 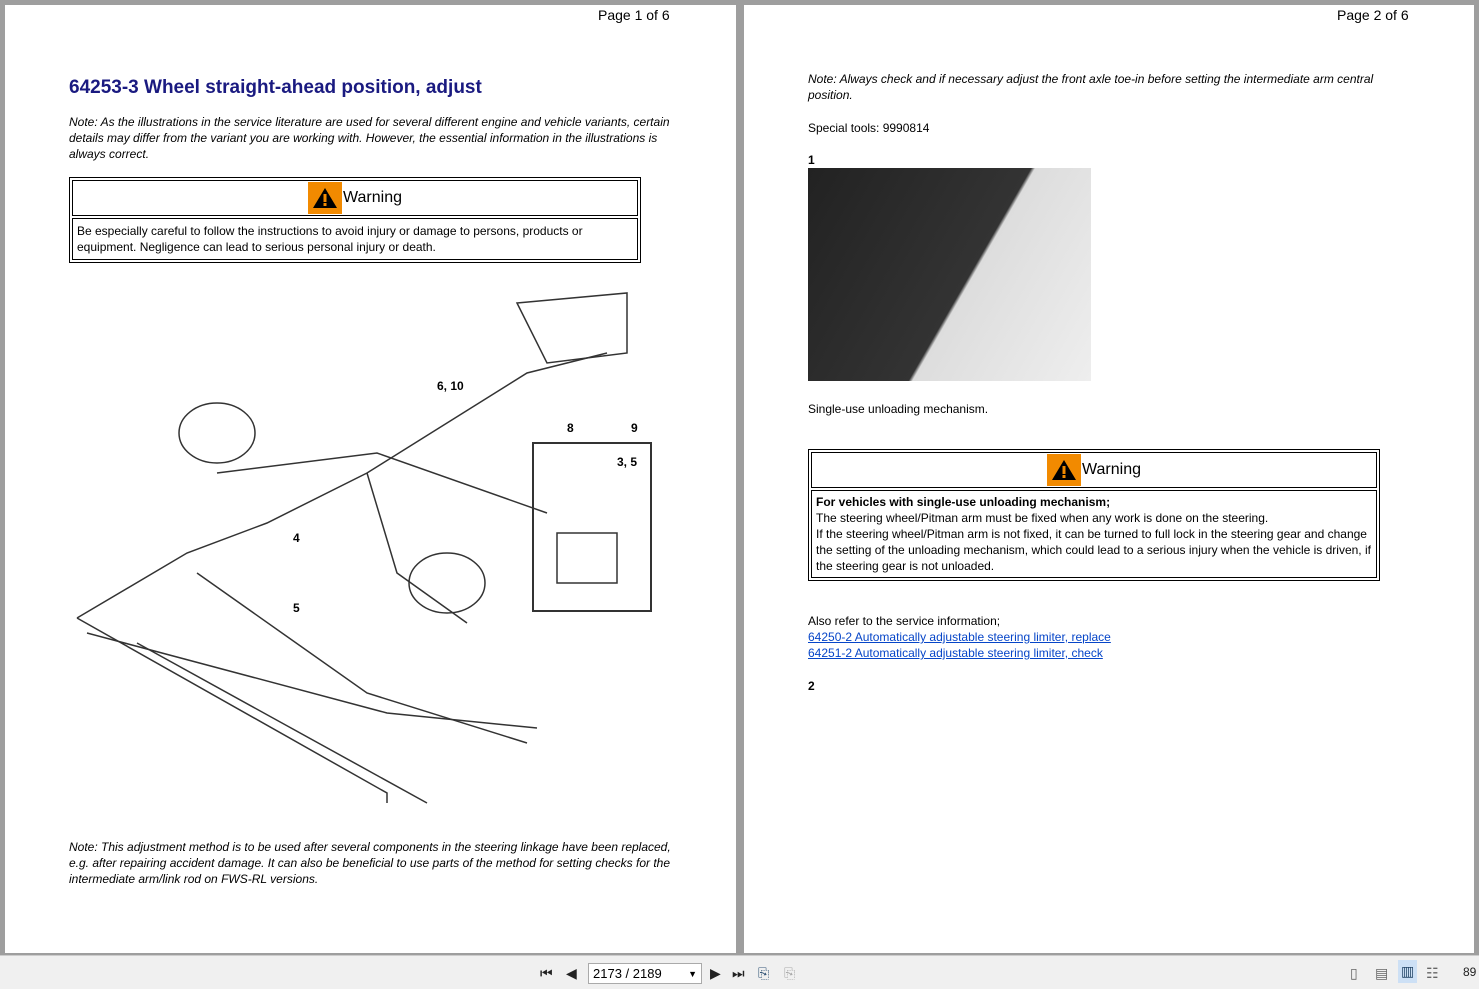 I want to click on page-number: Page 1 of 6, so click(x=634, y=15).